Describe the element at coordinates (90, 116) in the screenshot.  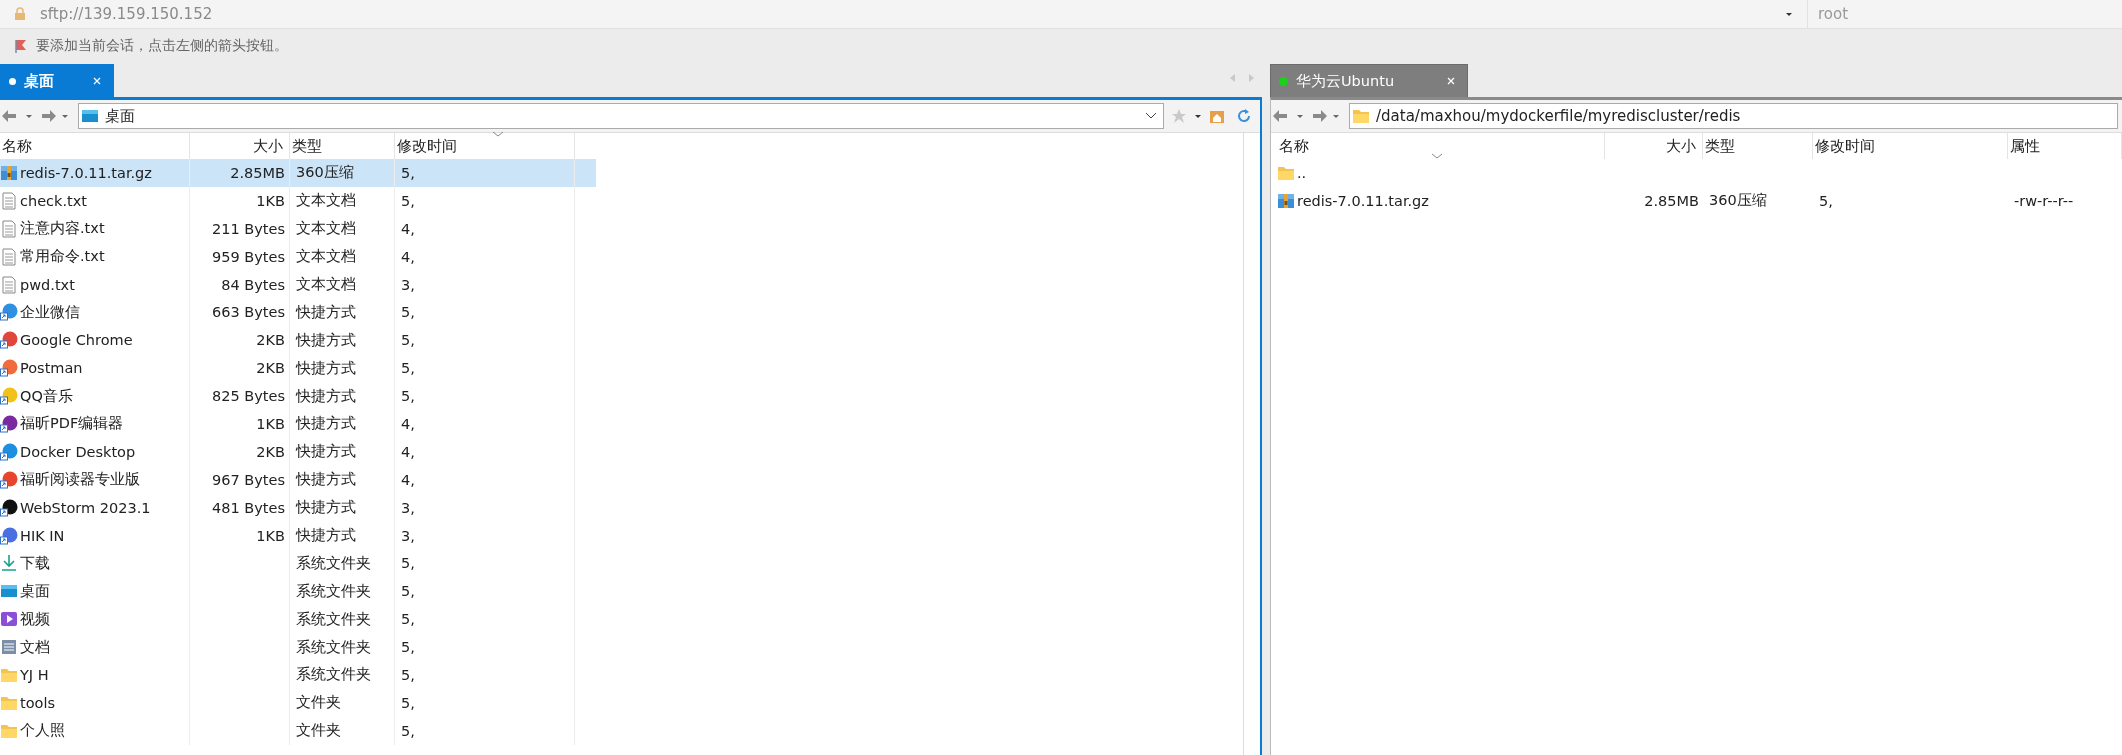
I see `desktop-icon` at that location.